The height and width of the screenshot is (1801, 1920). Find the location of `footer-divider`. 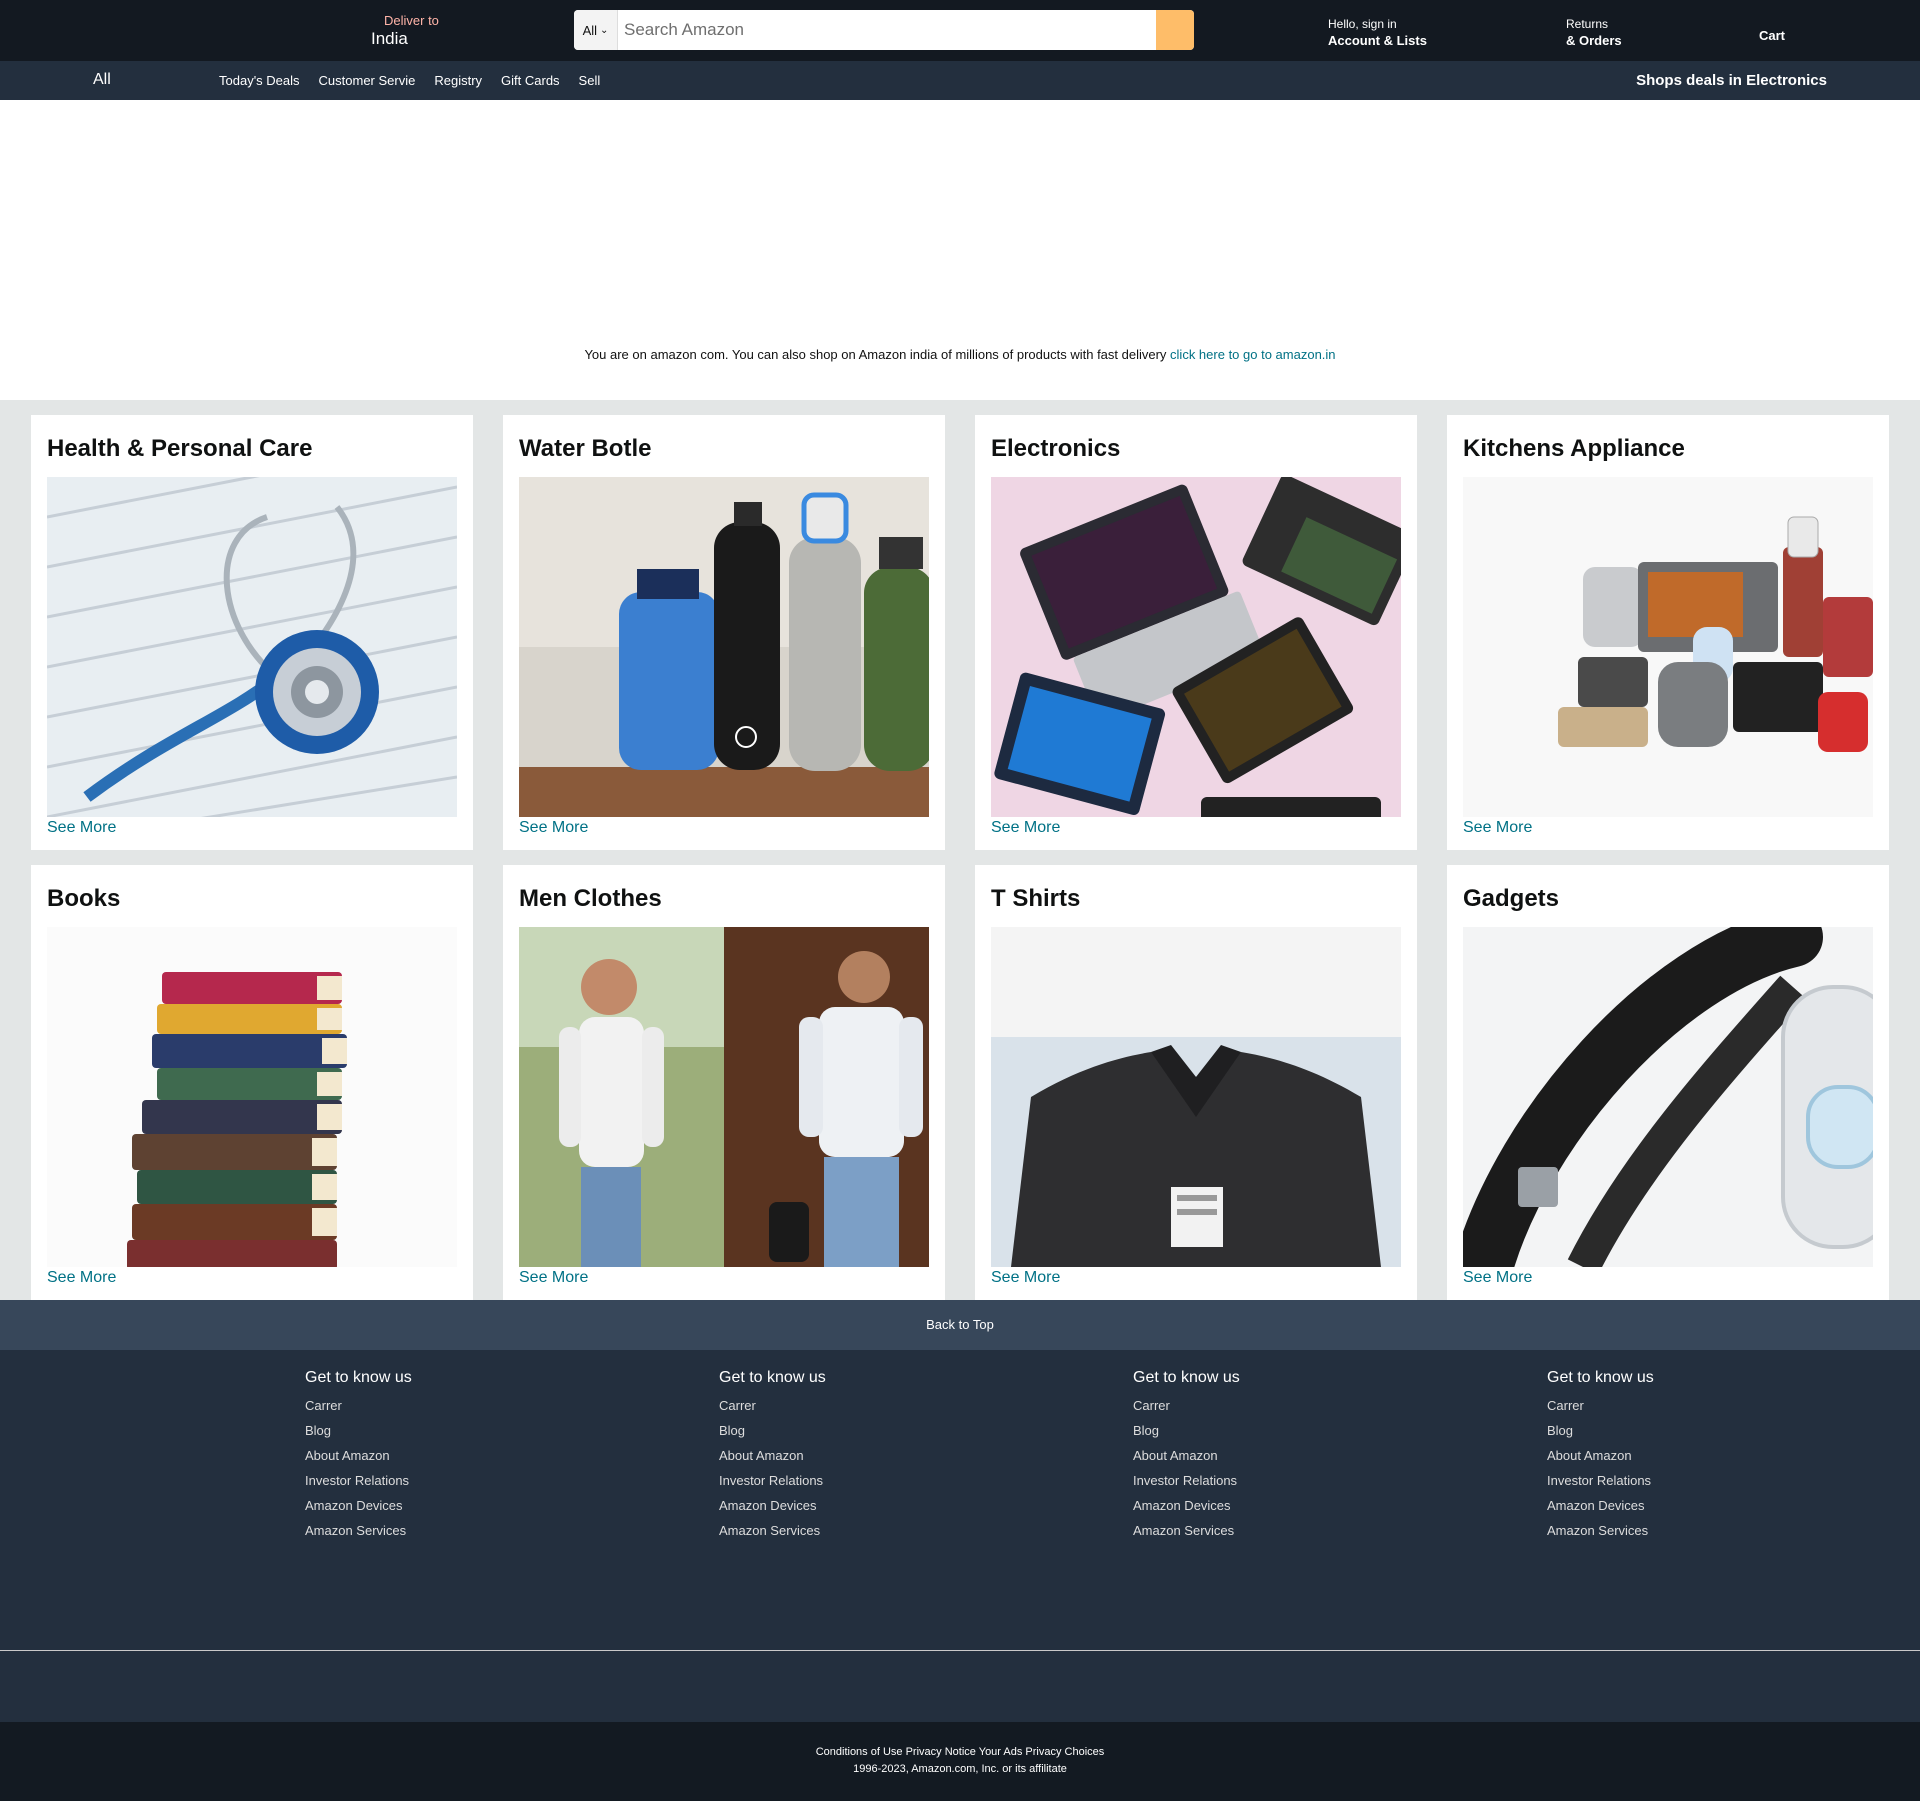

footer-divider is located at coordinates (960, 1650).